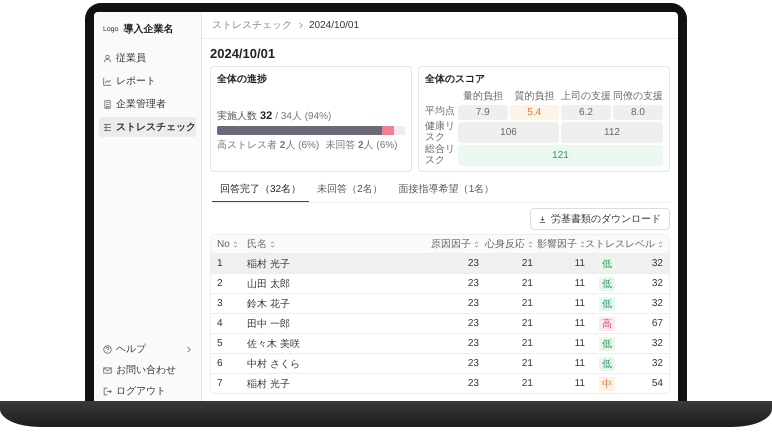 Image resolution: width=772 pixels, height=444 pixels. What do you see at coordinates (147, 58) in the screenshot?
I see `sidebar-item: 従業員` at bounding box center [147, 58].